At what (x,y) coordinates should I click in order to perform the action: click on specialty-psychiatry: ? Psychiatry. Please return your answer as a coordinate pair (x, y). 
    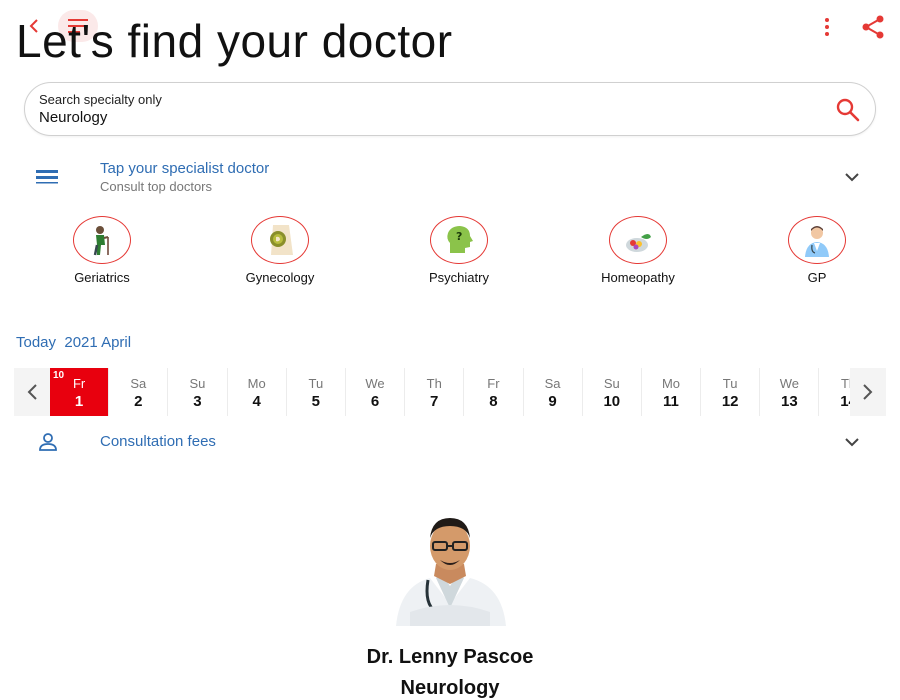
    Looking at the image, I should click on (459, 250).